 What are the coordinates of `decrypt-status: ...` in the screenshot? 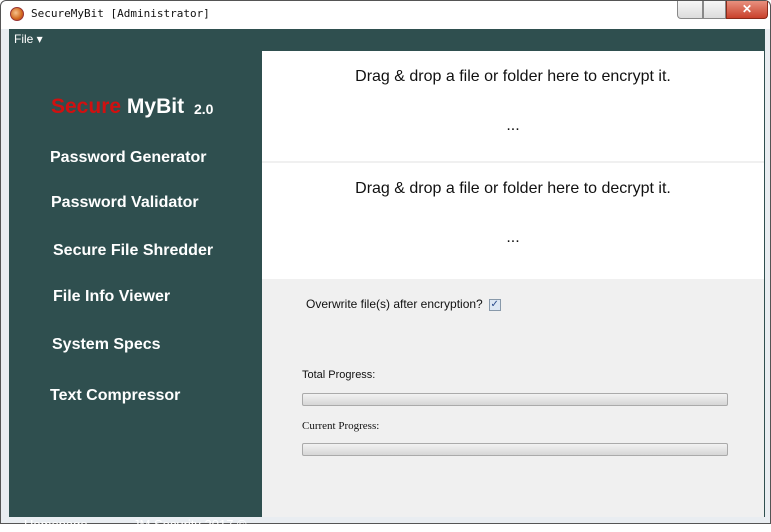 It's located at (513, 237).